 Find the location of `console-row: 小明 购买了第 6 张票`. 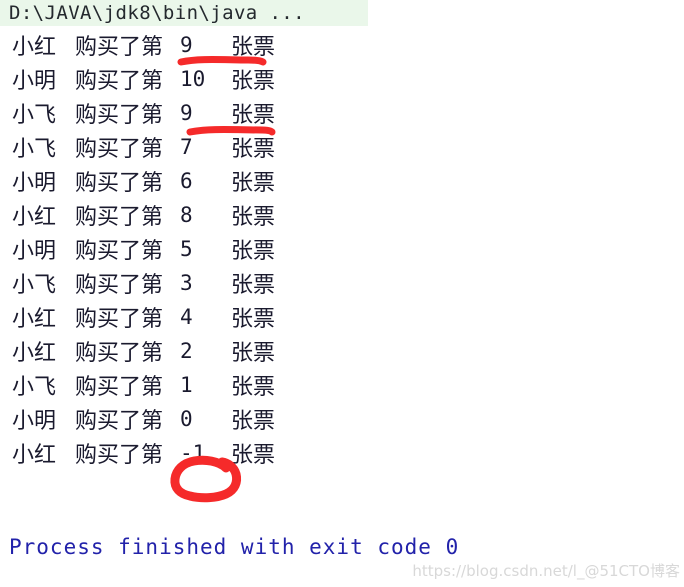

console-row: 小明 购买了第 6 张票 is located at coordinates (342, 181).